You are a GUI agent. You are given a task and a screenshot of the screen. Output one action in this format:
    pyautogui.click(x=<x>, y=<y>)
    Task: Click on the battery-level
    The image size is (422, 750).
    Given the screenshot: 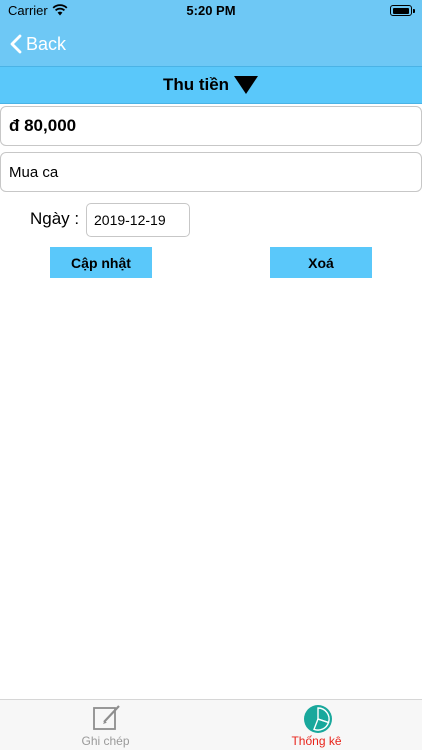 What is the action you would take?
    pyautogui.click(x=400, y=10)
    